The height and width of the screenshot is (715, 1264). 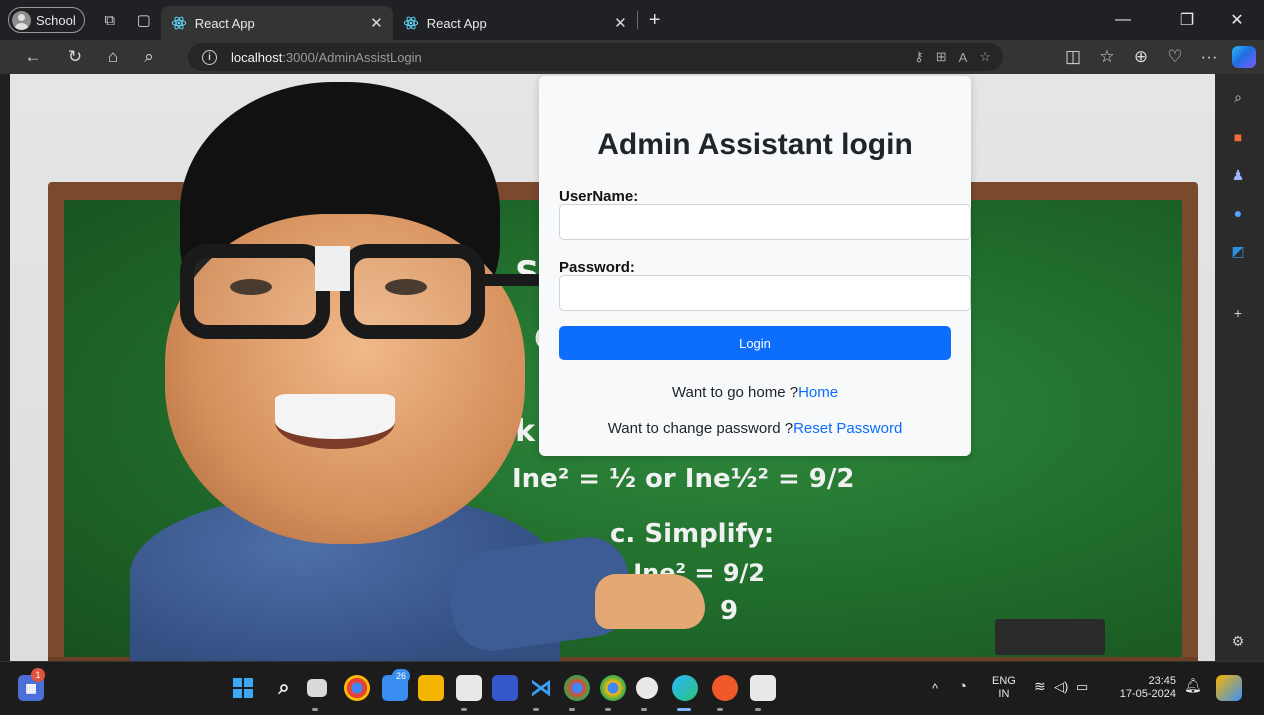 What do you see at coordinates (1244, 57) in the screenshot?
I see `copilot-icon` at bounding box center [1244, 57].